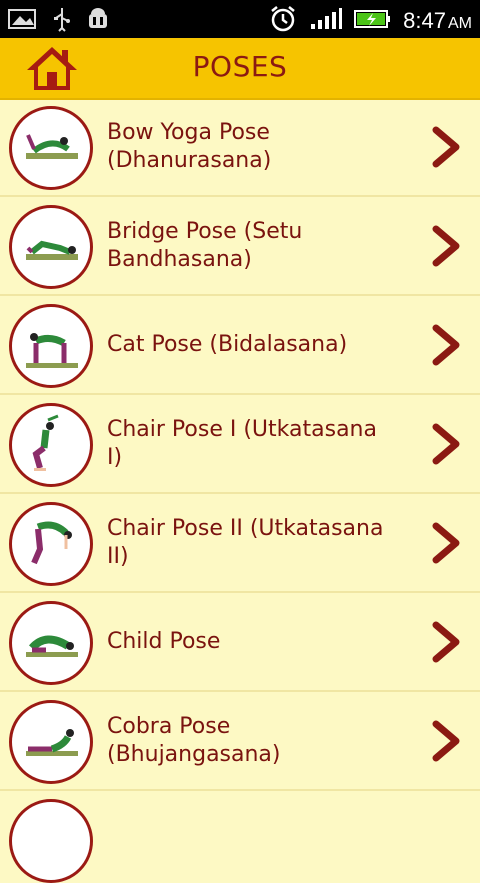  Describe the element at coordinates (164, 641) in the screenshot. I see `pose-label: Child Pose` at that location.